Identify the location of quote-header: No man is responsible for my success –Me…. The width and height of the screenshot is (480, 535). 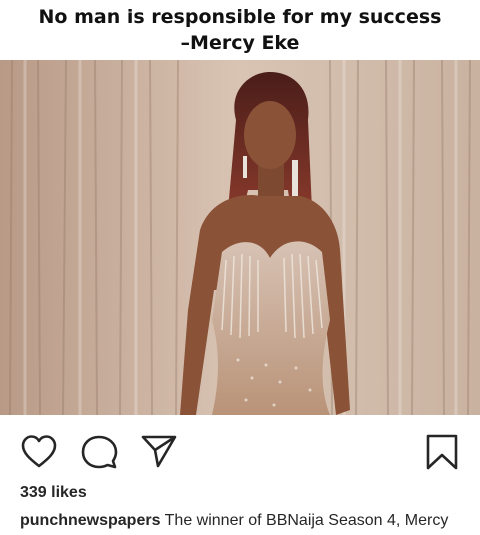
(240, 30).